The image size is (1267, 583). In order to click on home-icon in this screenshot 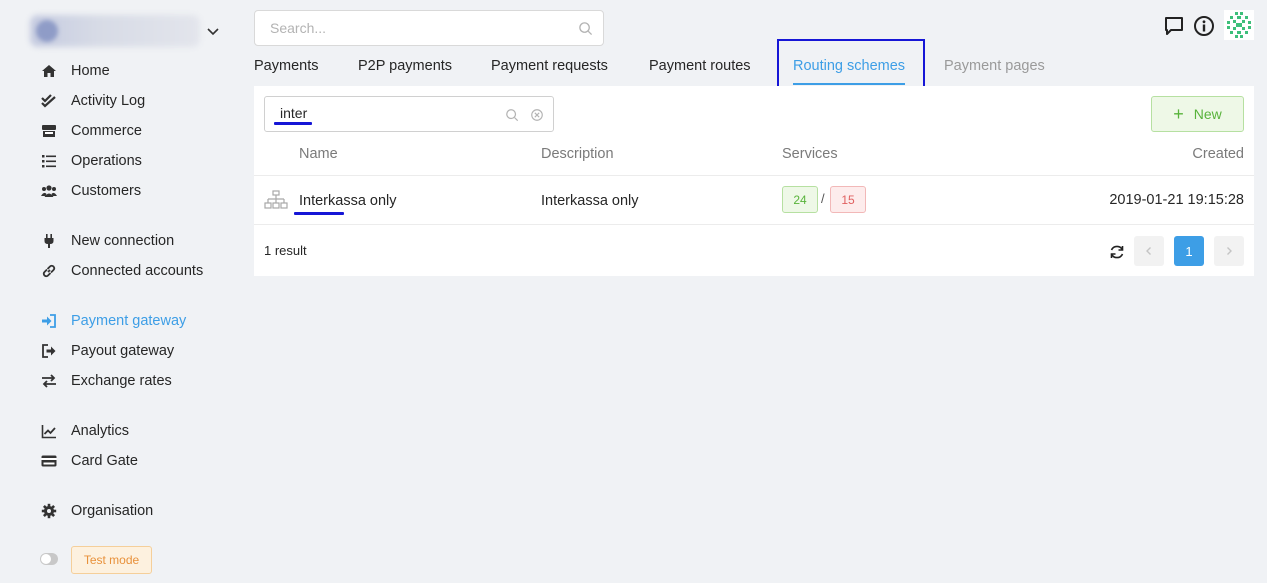, I will do `click(49, 71)`.